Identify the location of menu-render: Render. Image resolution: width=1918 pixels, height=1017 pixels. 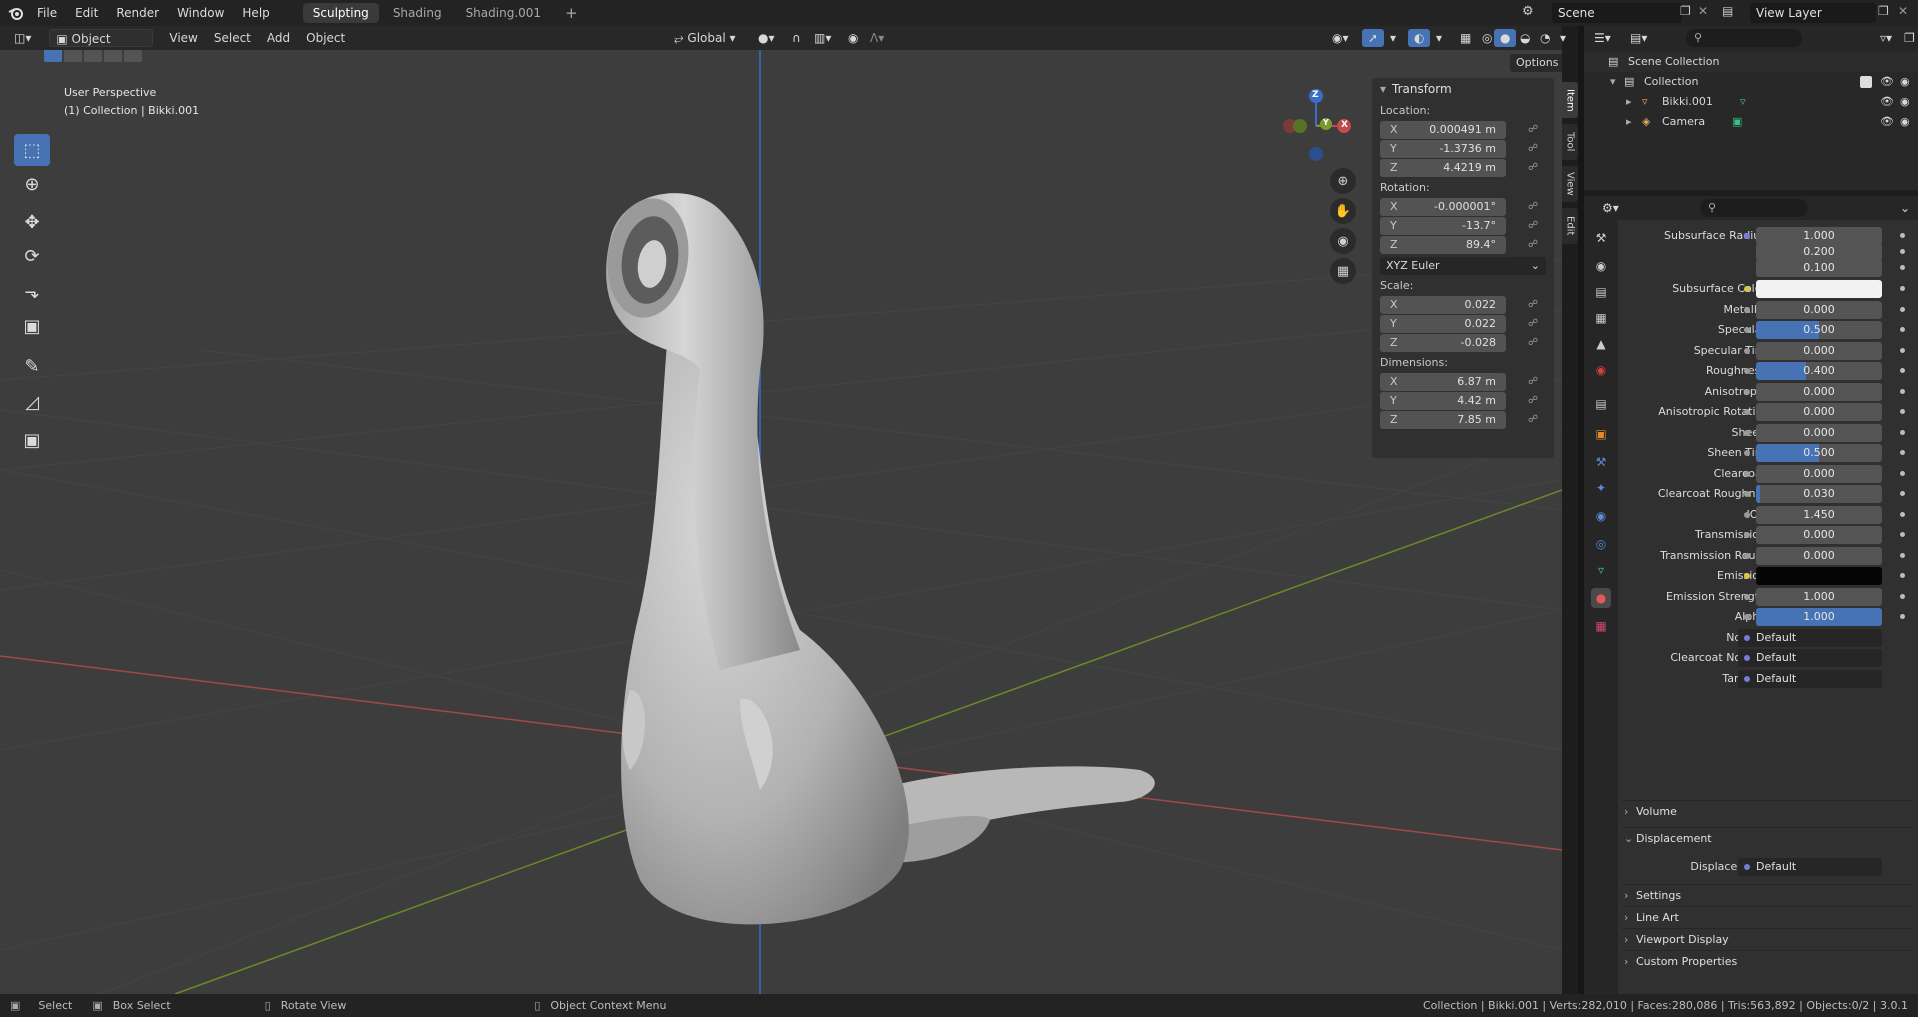
(137, 13).